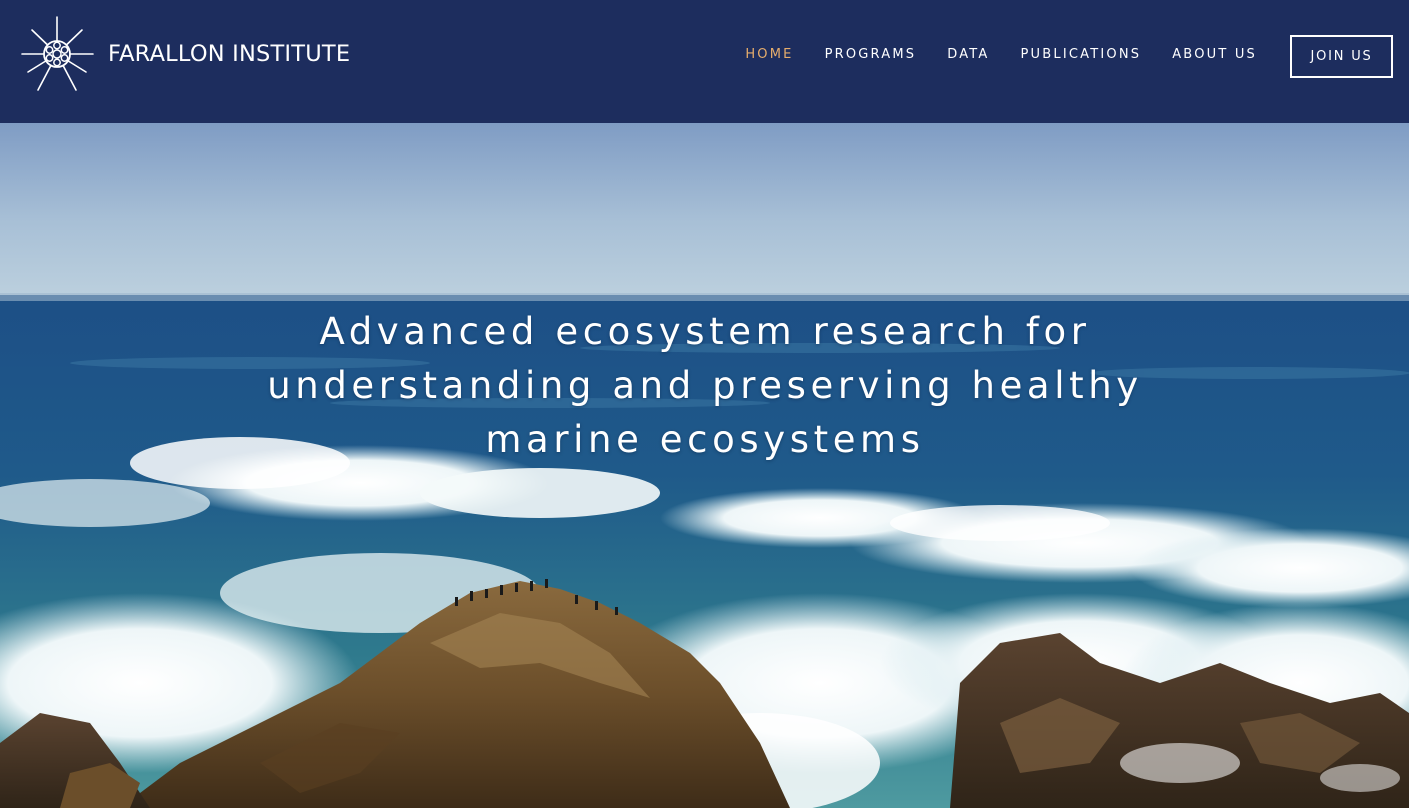 The image size is (1409, 808). I want to click on join-us-button: JOIN US, so click(1341, 56).